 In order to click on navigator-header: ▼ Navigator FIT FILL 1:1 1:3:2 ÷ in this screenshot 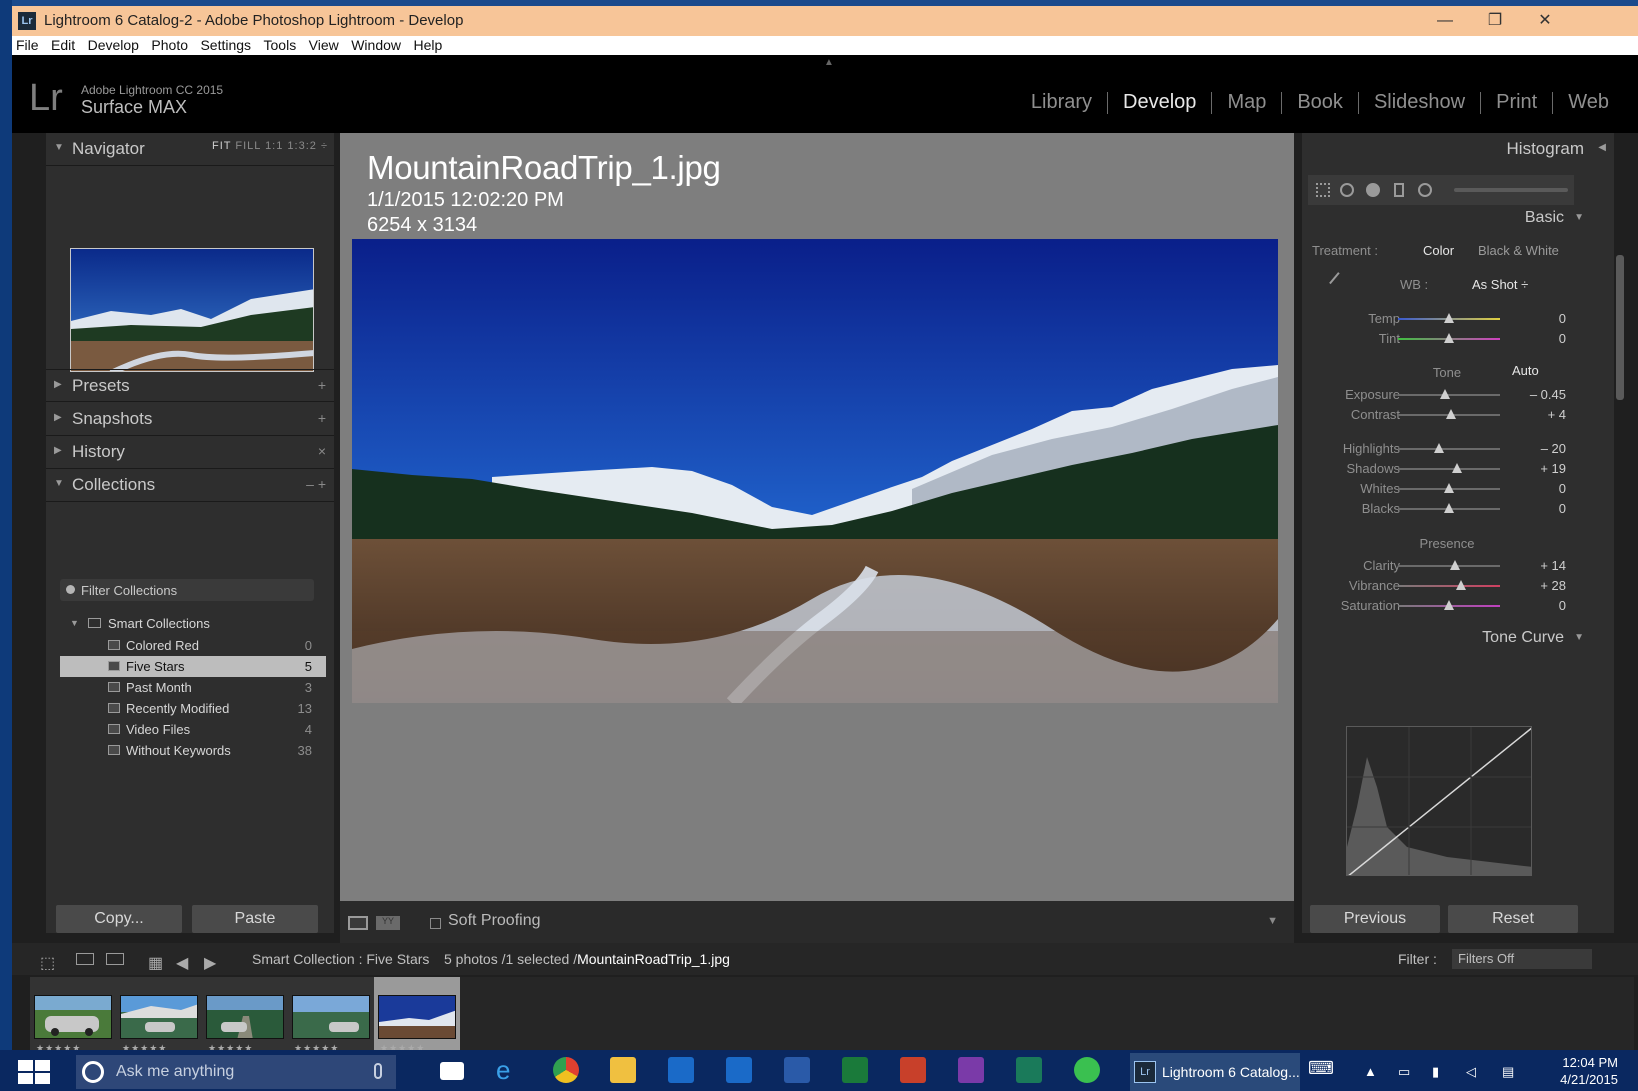, I will do `click(190, 149)`.